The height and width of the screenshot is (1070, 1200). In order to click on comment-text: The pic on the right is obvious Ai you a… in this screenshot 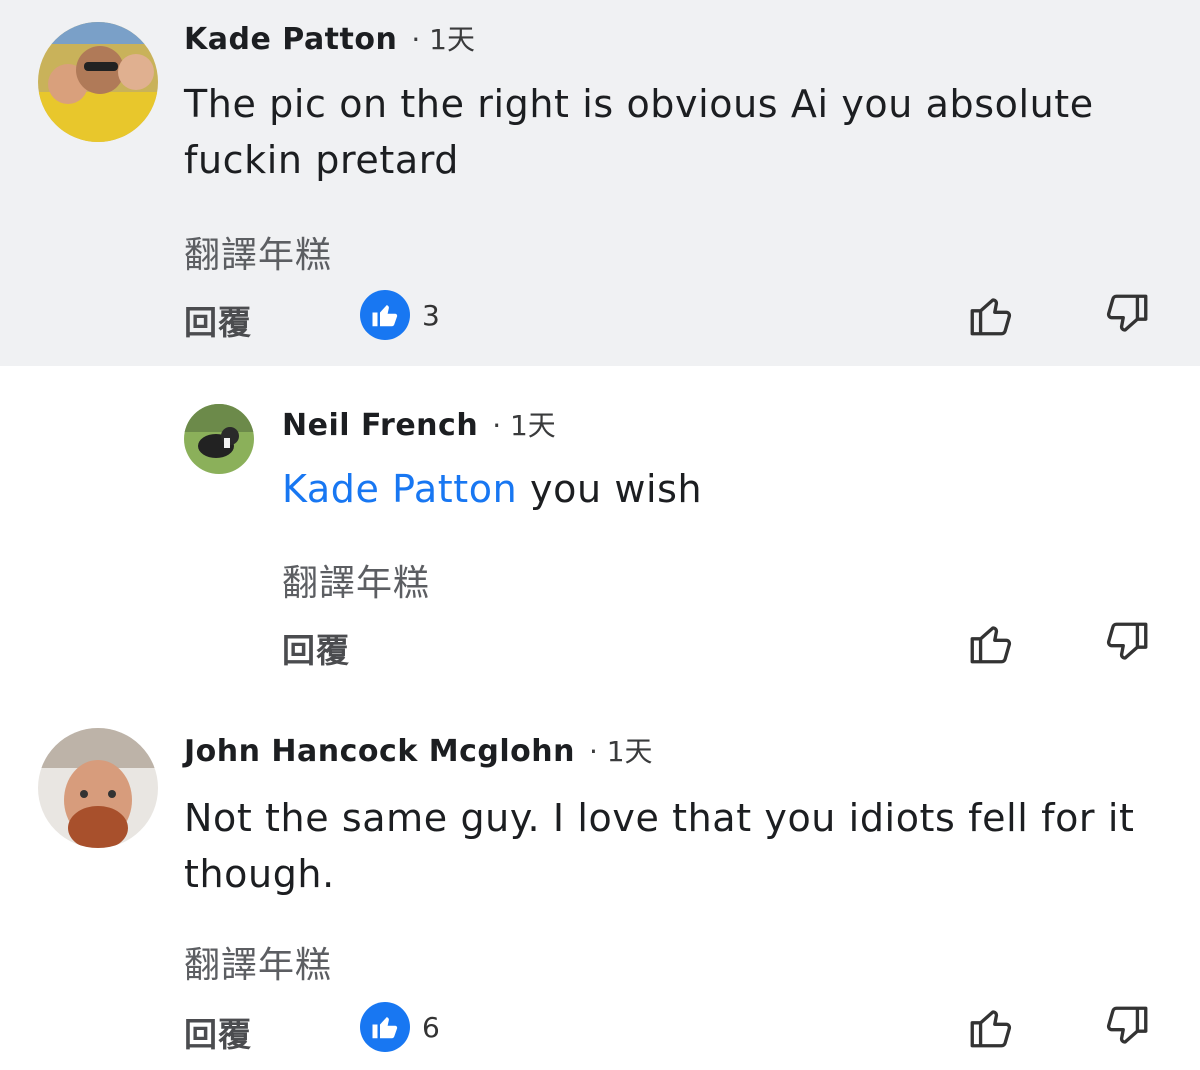, I will do `click(639, 132)`.